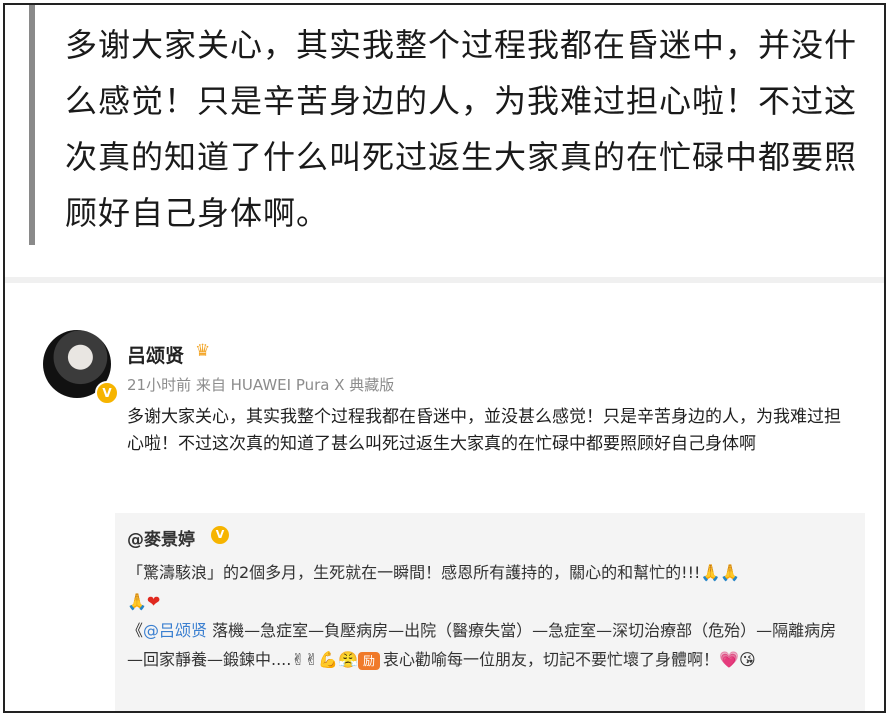 The height and width of the screenshot is (716, 889). What do you see at coordinates (414, 572) in the screenshot?
I see `repost-line1: 「驚濤駭浪」的2個多月，生死就在一瞬間！感恩所有護持的，關心的和幫忙的!!!` at bounding box center [414, 572].